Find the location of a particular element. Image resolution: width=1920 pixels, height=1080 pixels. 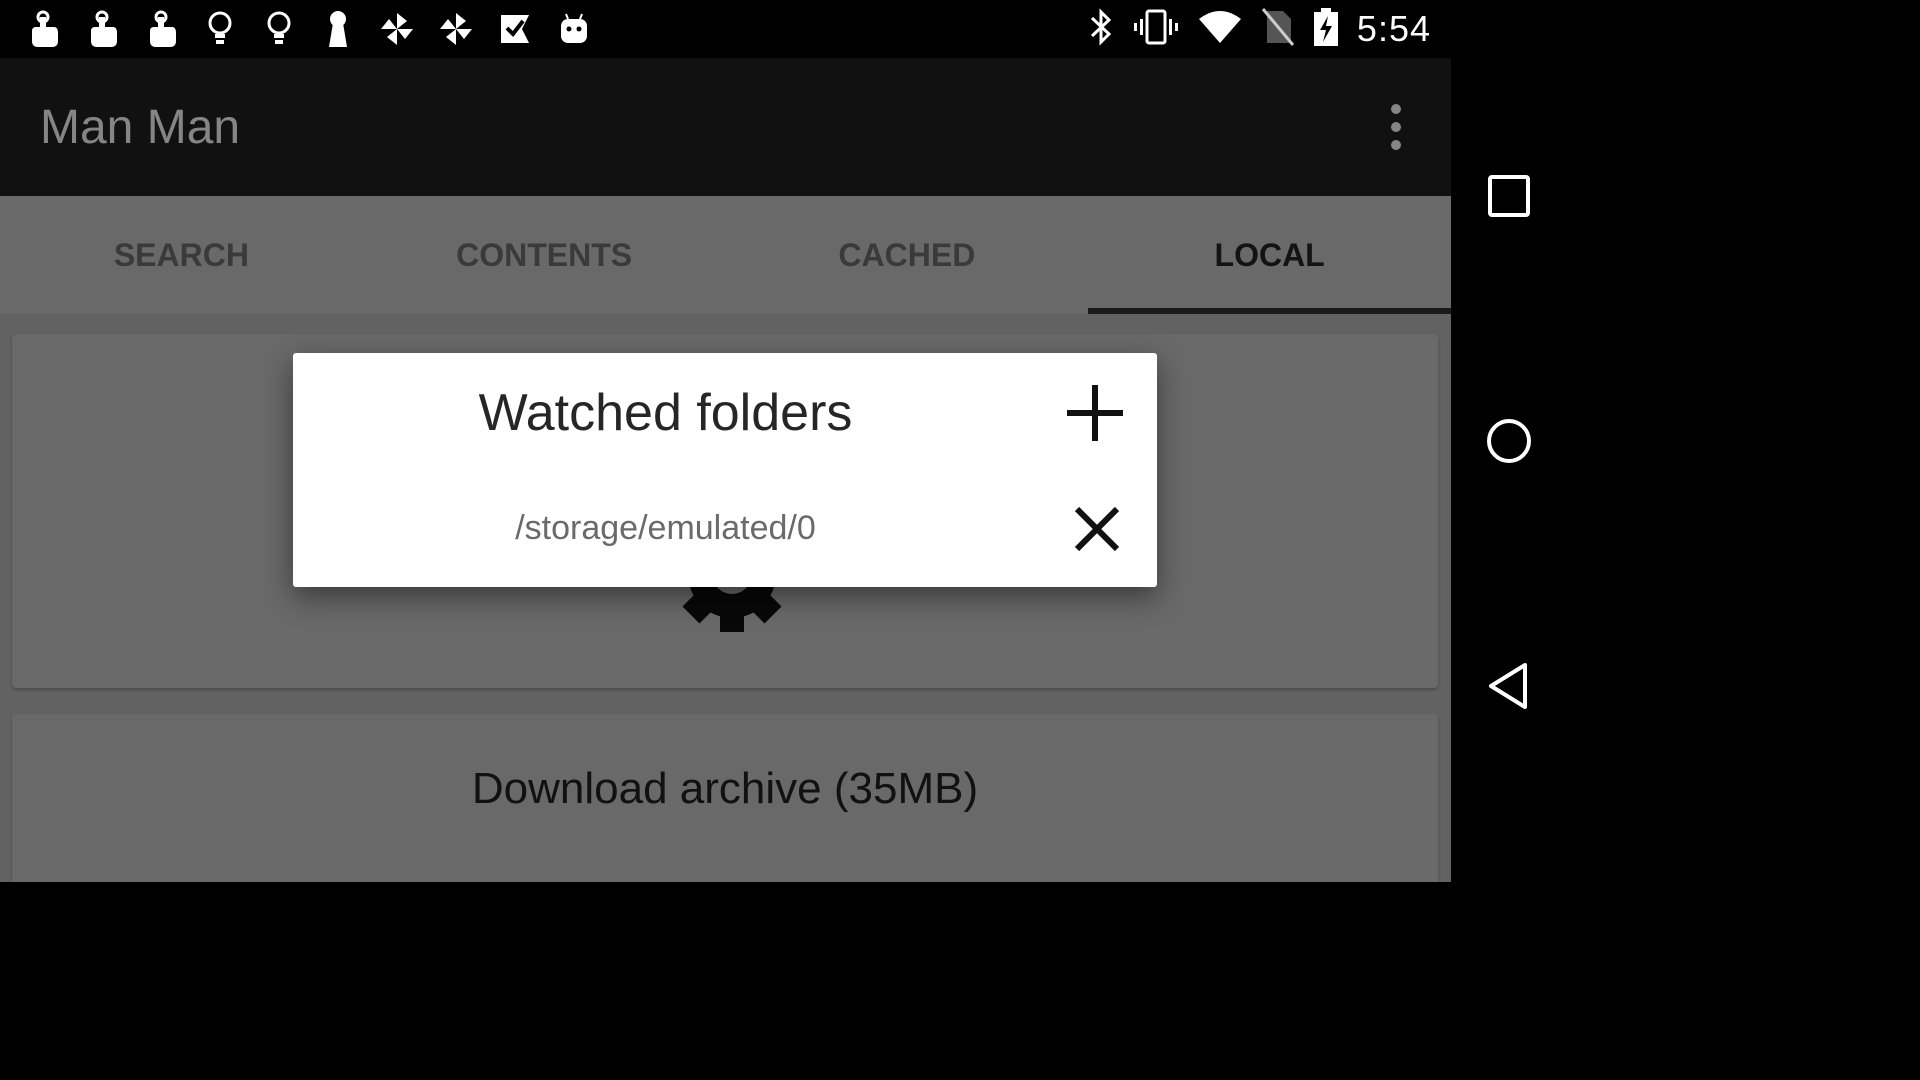

system-icons: 5:54 is located at coordinates (1259, 29).